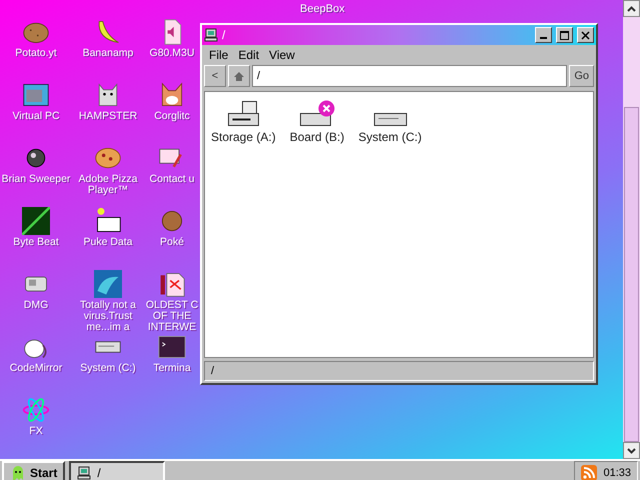 This screenshot has width=640, height=480. What do you see at coordinates (108, 185) in the screenshot?
I see `desktop-icon-label: Adobe Pizza Player™` at bounding box center [108, 185].